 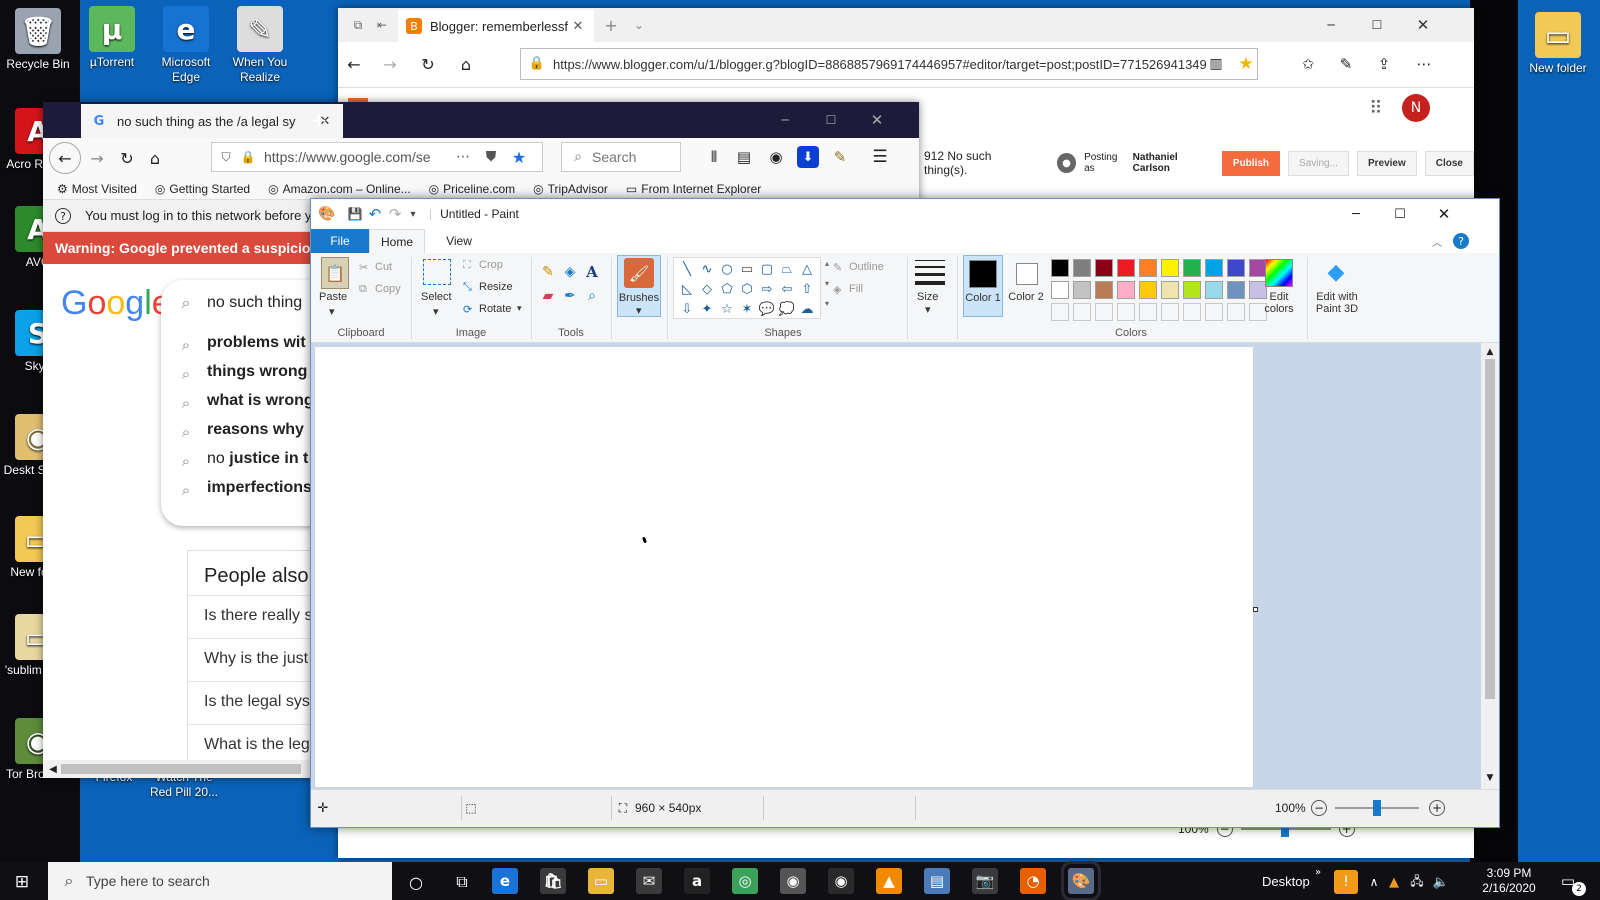 What do you see at coordinates (807, 269) in the screenshot?
I see `shape-tool-icon: △` at bounding box center [807, 269].